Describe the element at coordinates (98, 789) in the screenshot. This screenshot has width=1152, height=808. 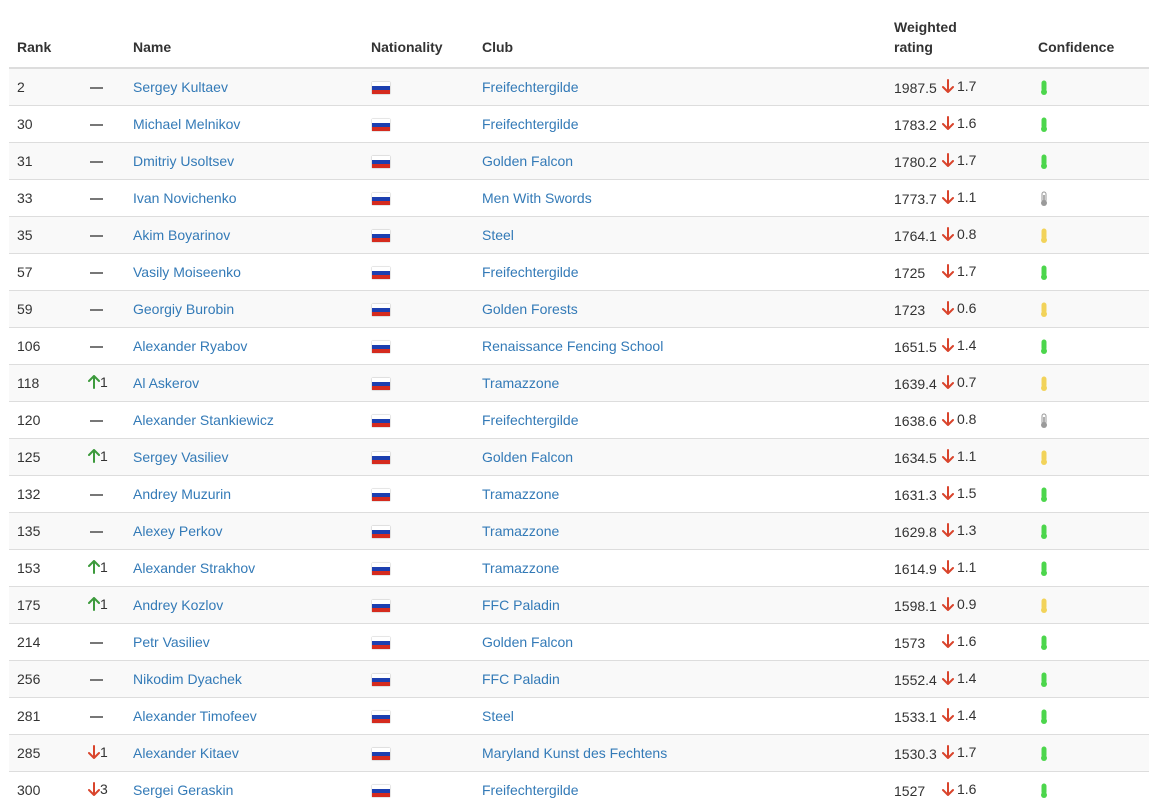
I see `rank-change: 3` at that location.